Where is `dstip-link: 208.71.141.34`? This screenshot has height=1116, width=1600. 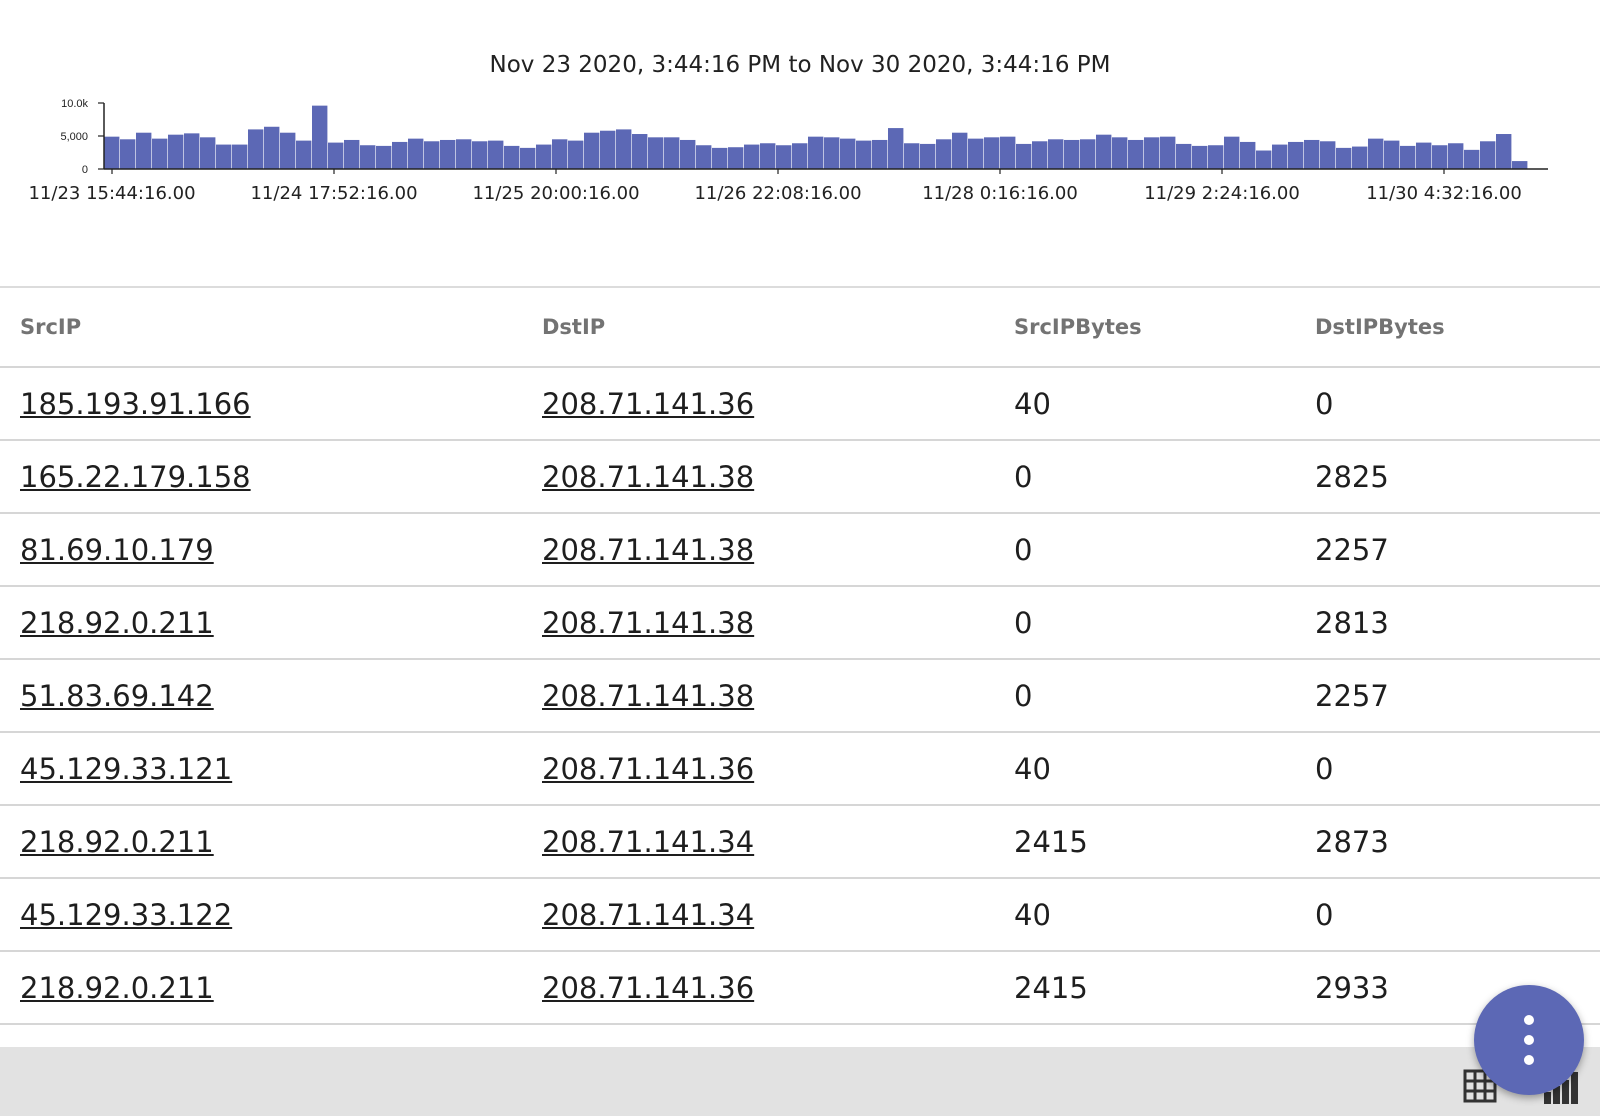
dstip-link: 208.71.141.34 is located at coordinates (648, 842).